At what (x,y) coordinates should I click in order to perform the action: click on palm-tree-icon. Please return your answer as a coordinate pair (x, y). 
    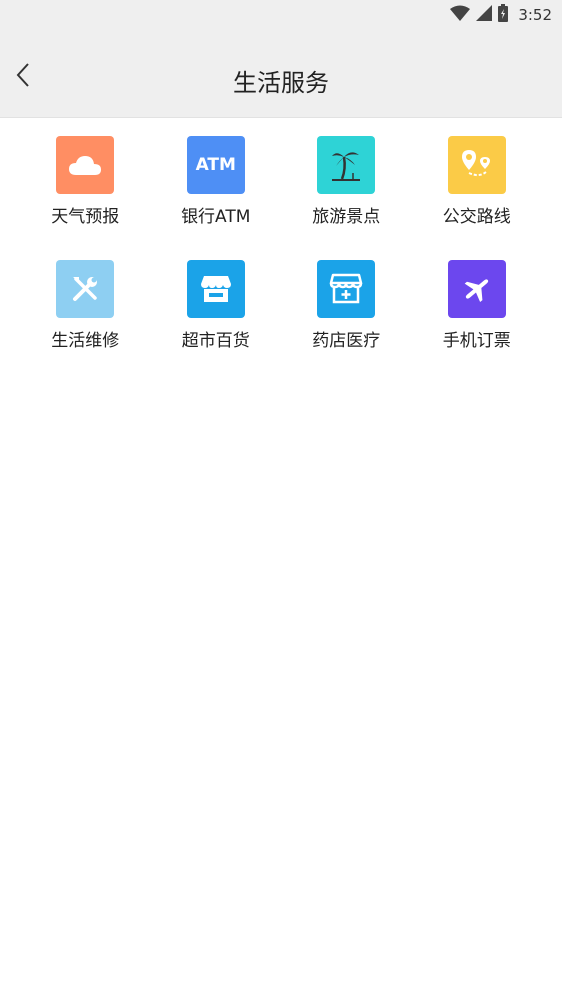
    Looking at the image, I should click on (346, 165).